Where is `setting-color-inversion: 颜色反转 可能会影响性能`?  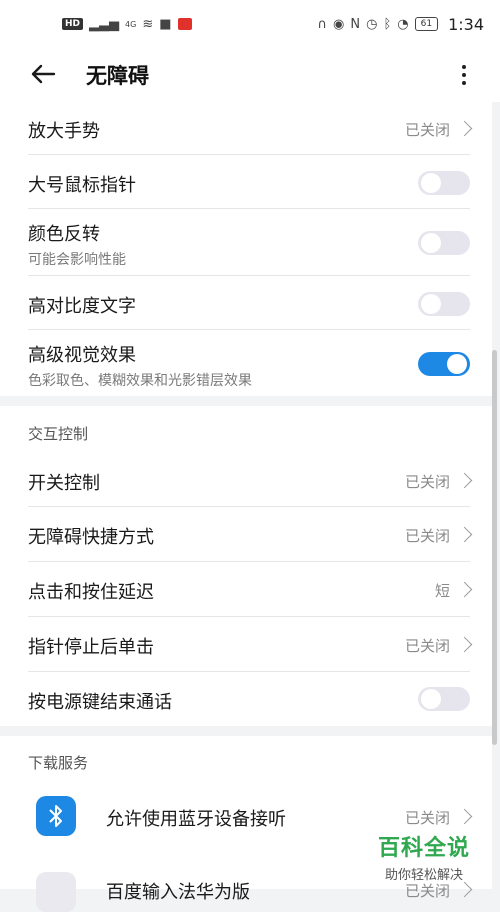 setting-color-inversion: 颜色反转 可能会影响性能 is located at coordinates (246, 242).